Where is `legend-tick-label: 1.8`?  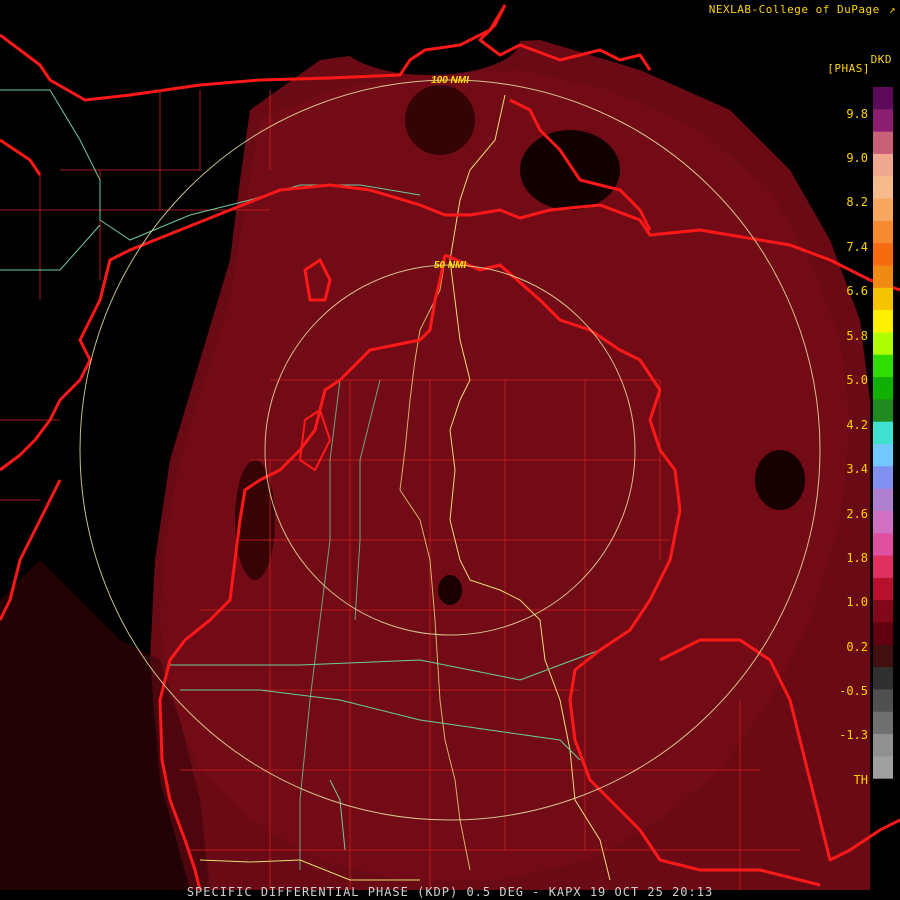 legend-tick-label: 1.8 is located at coordinates (857, 558).